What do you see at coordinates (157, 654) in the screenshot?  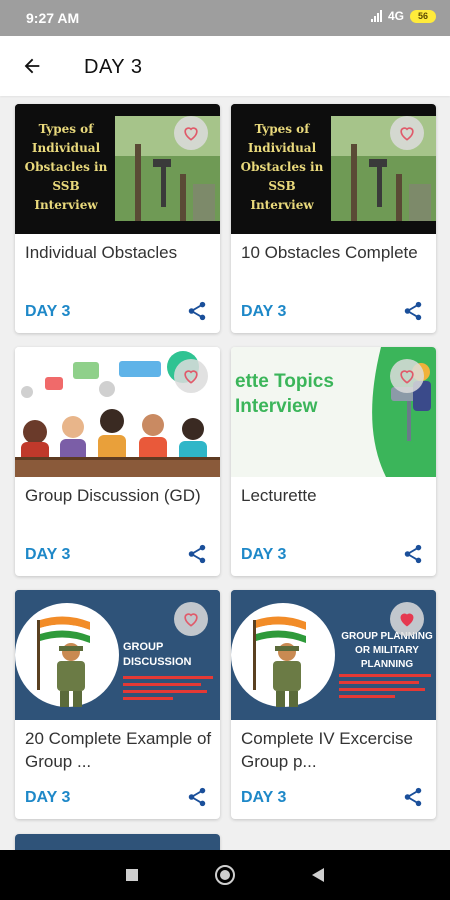 I see `thumbnail-caption: GROUP DISCUSSION` at bounding box center [157, 654].